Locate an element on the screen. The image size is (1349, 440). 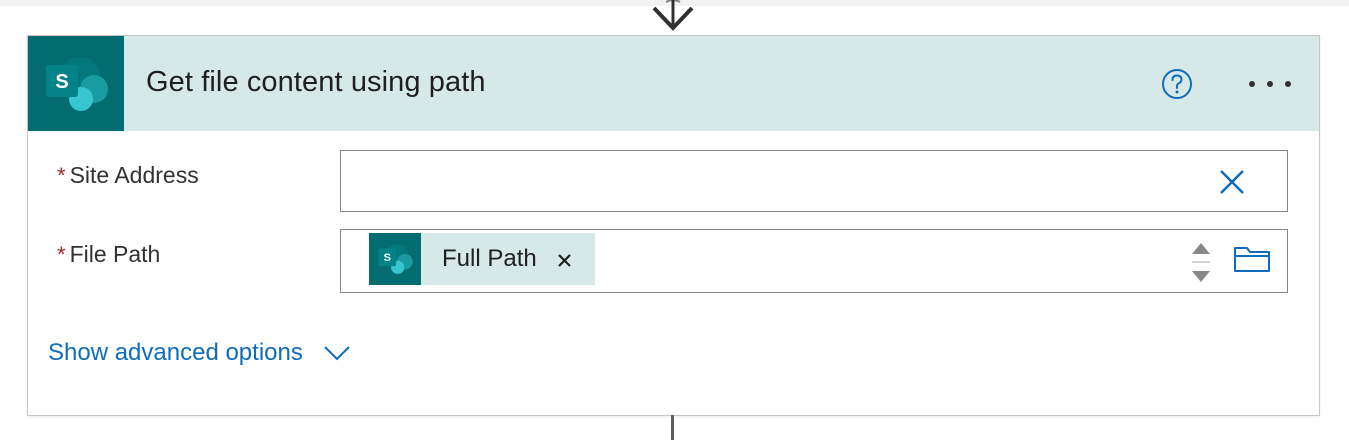
help-circle-icon is located at coordinates (1177, 84).